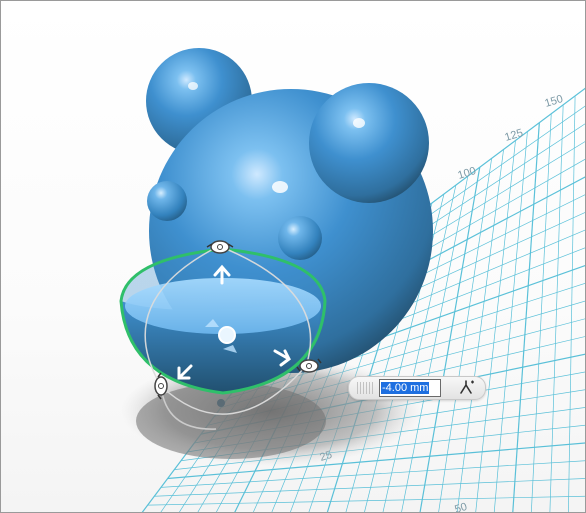 The width and height of the screenshot is (586, 513). I want to click on grid-label-150: 150, so click(553, 101).